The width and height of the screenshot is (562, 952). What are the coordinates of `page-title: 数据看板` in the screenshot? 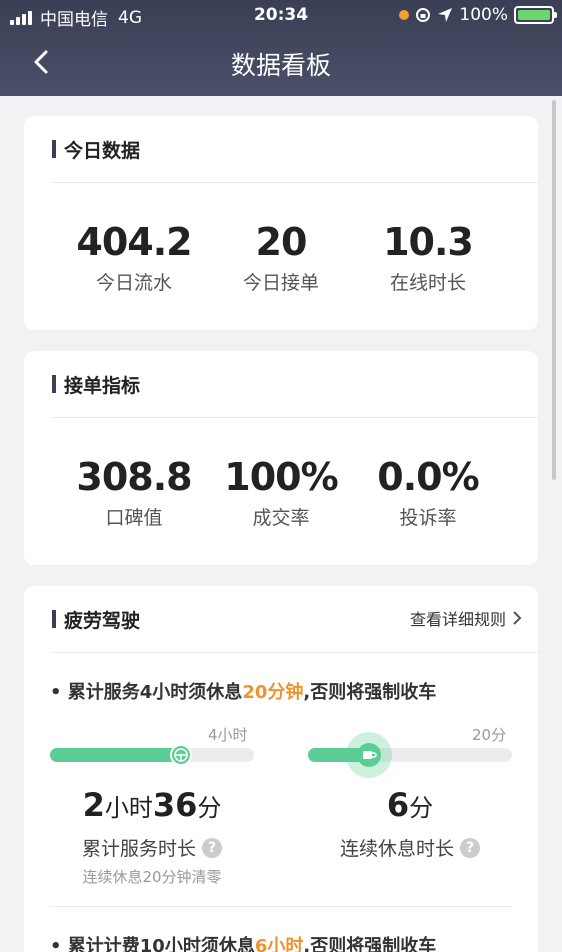 It's located at (280, 65).